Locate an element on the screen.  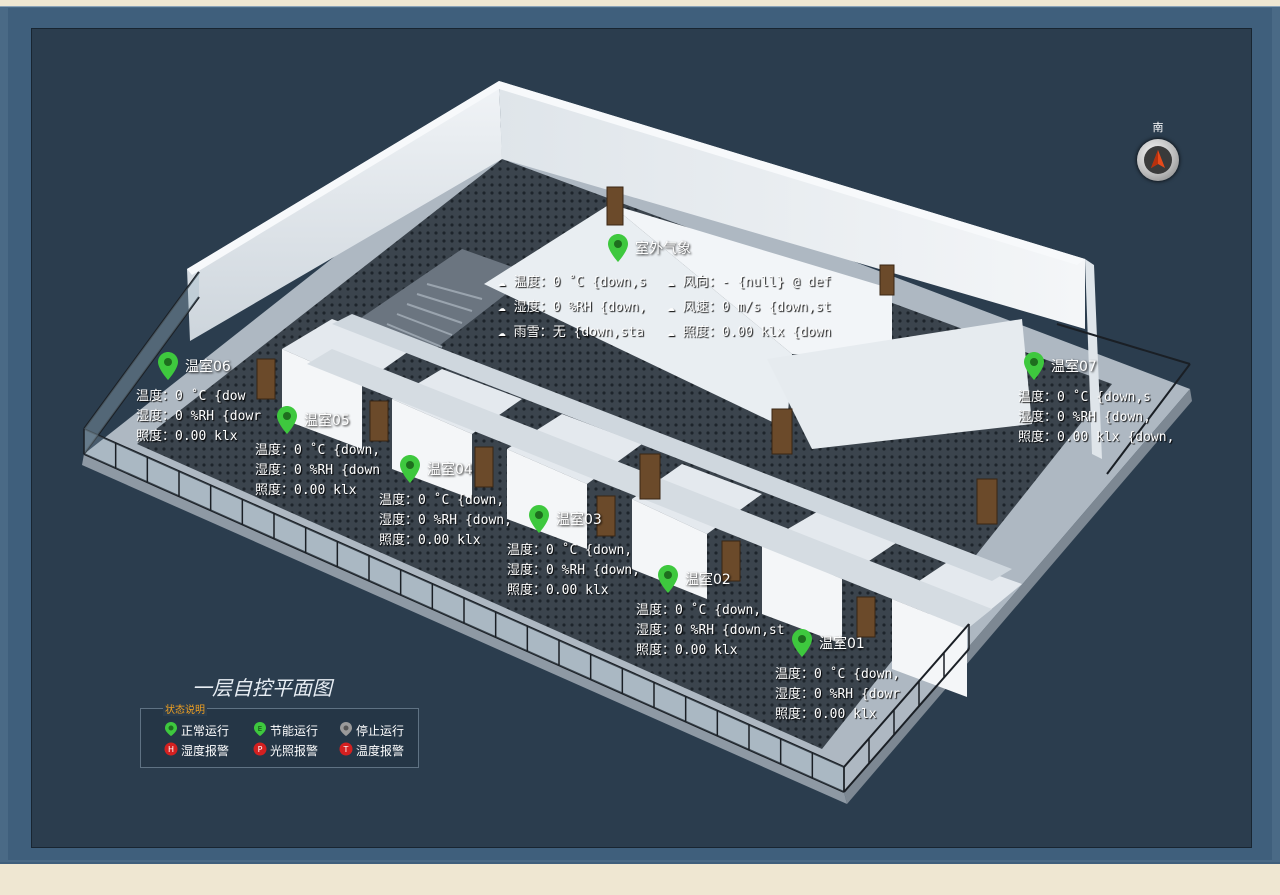
greenhouse-07-temp: 温度：0 ˚C {down,s is located at coordinates (1084, 397).